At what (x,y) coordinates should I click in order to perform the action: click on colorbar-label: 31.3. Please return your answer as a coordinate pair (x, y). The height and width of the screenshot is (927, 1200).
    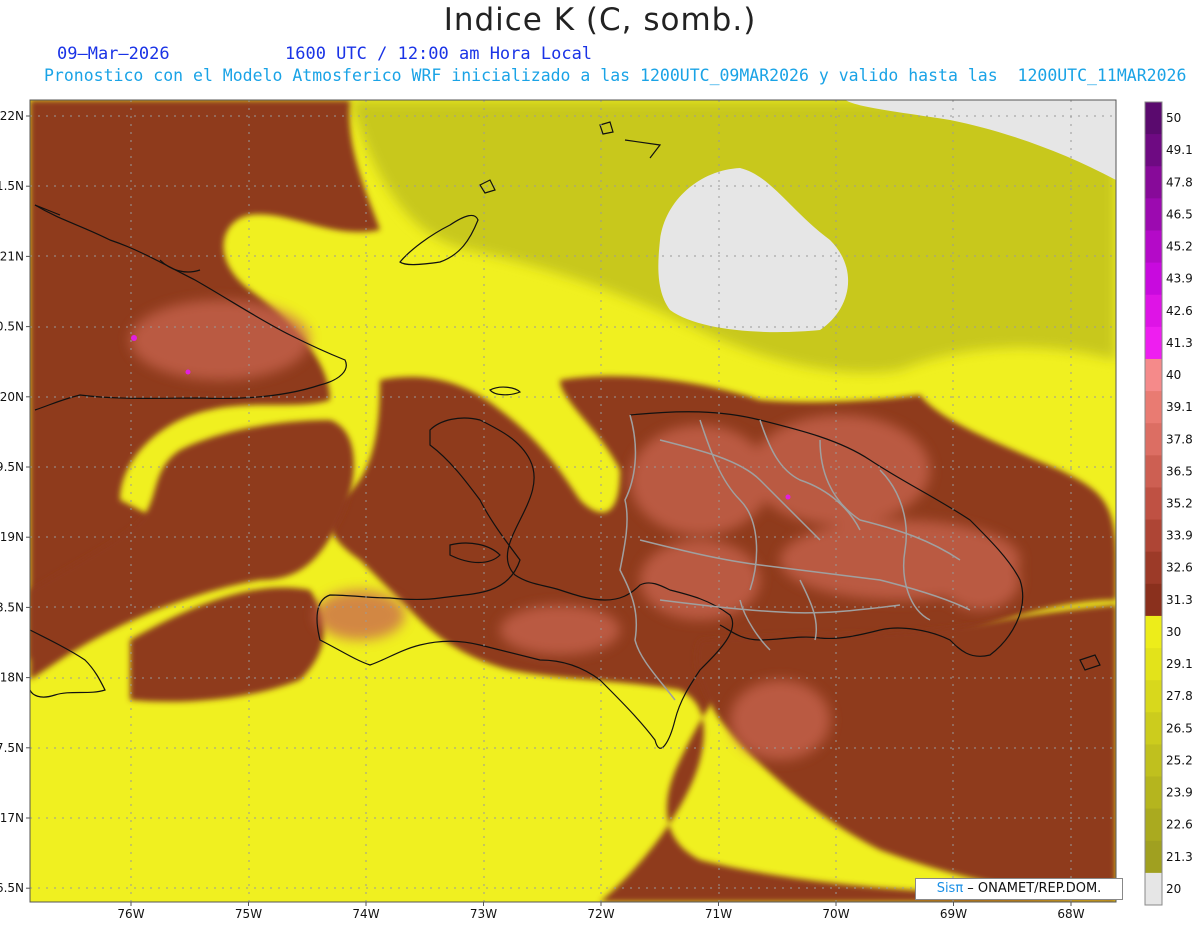
    Looking at the image, I should click on (1179, 600).